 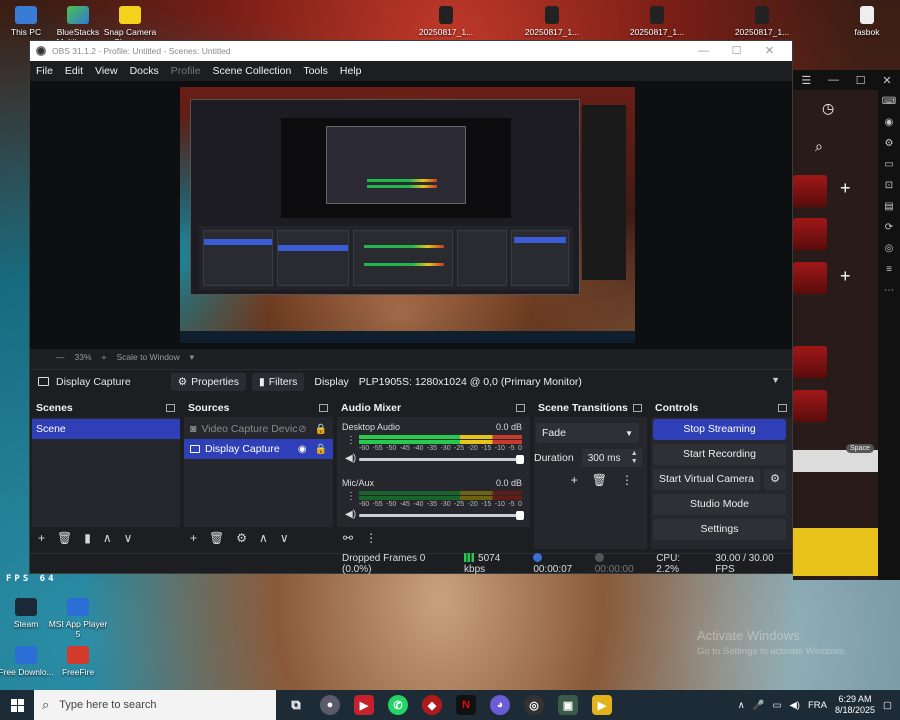 I want to click on menu-profile: Profile, so click(x=186, y=71).